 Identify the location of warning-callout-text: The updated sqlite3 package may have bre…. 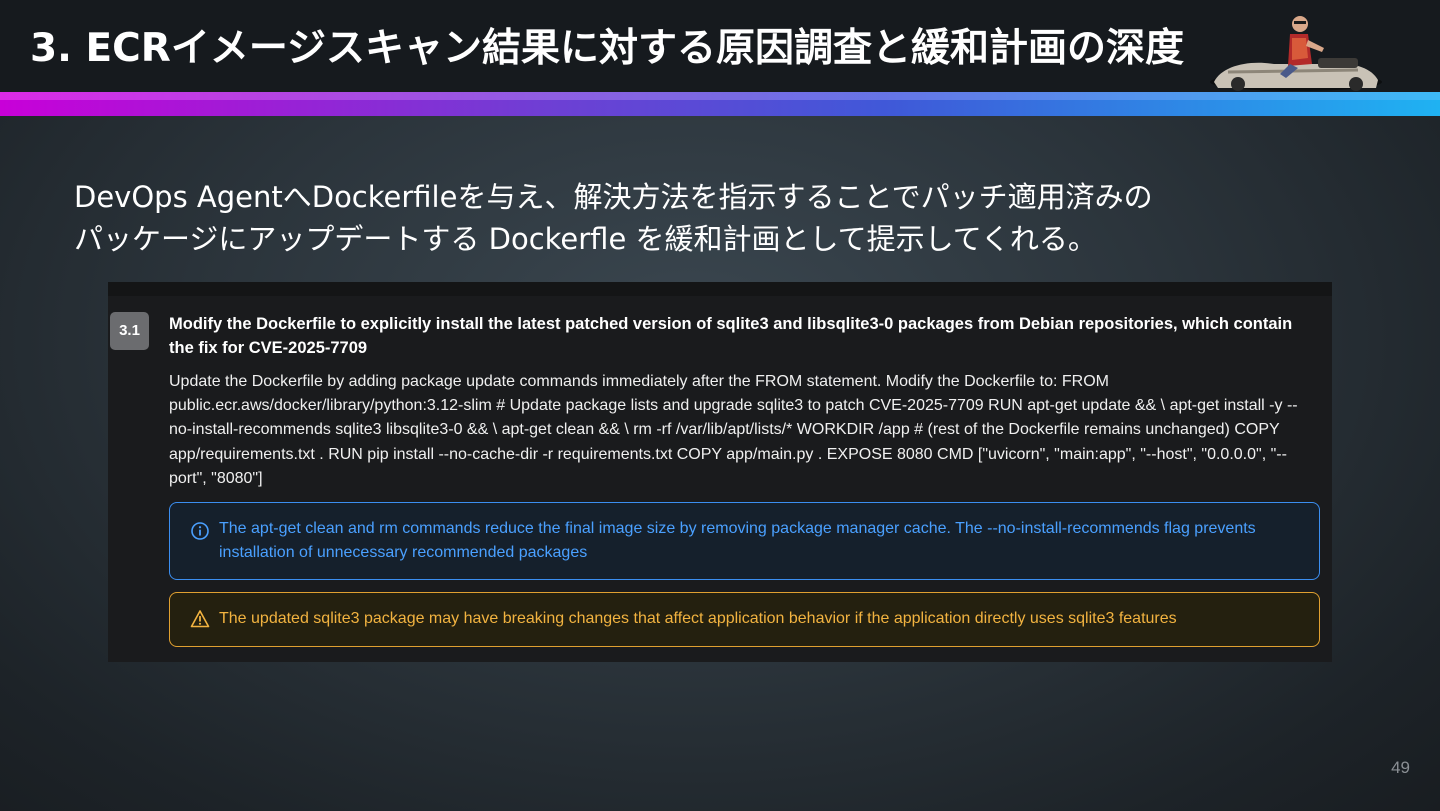
(698, 618).